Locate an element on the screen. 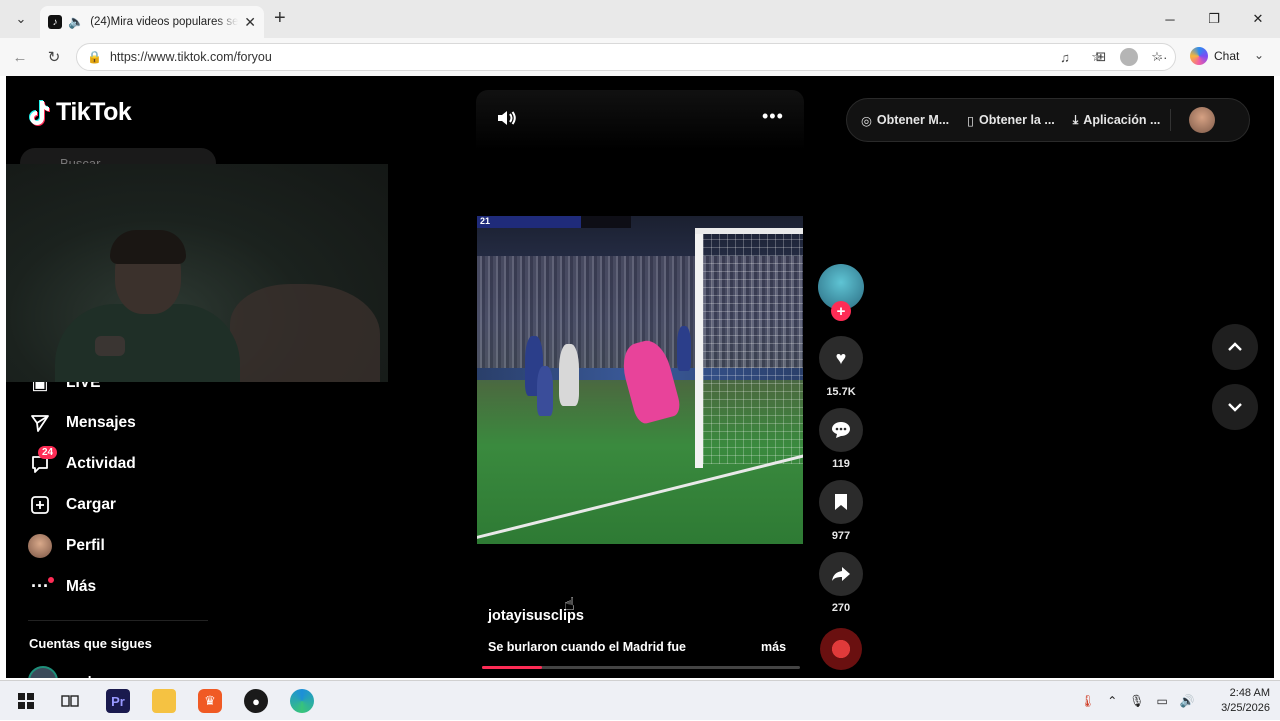 The height and width of the screenshot is (721, 1280). like-count: 15.7K is located at coordinates (841, 392).